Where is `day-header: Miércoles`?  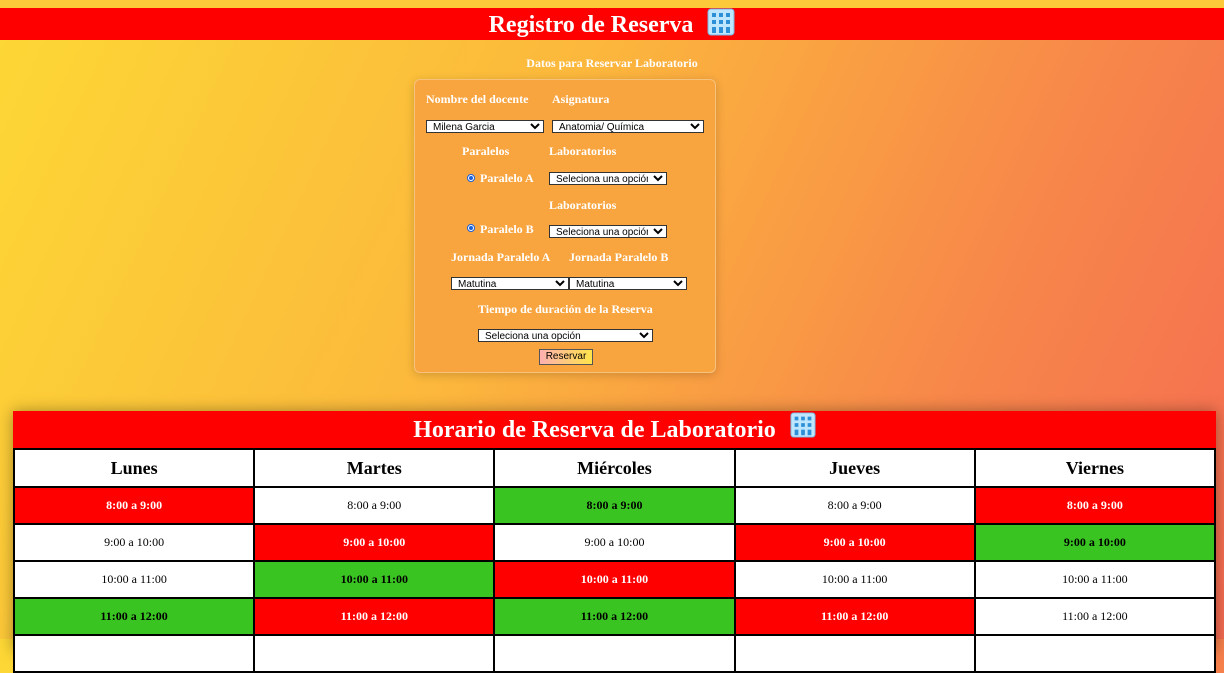 day-header: Miércoles is located at coordinates (614, 468).